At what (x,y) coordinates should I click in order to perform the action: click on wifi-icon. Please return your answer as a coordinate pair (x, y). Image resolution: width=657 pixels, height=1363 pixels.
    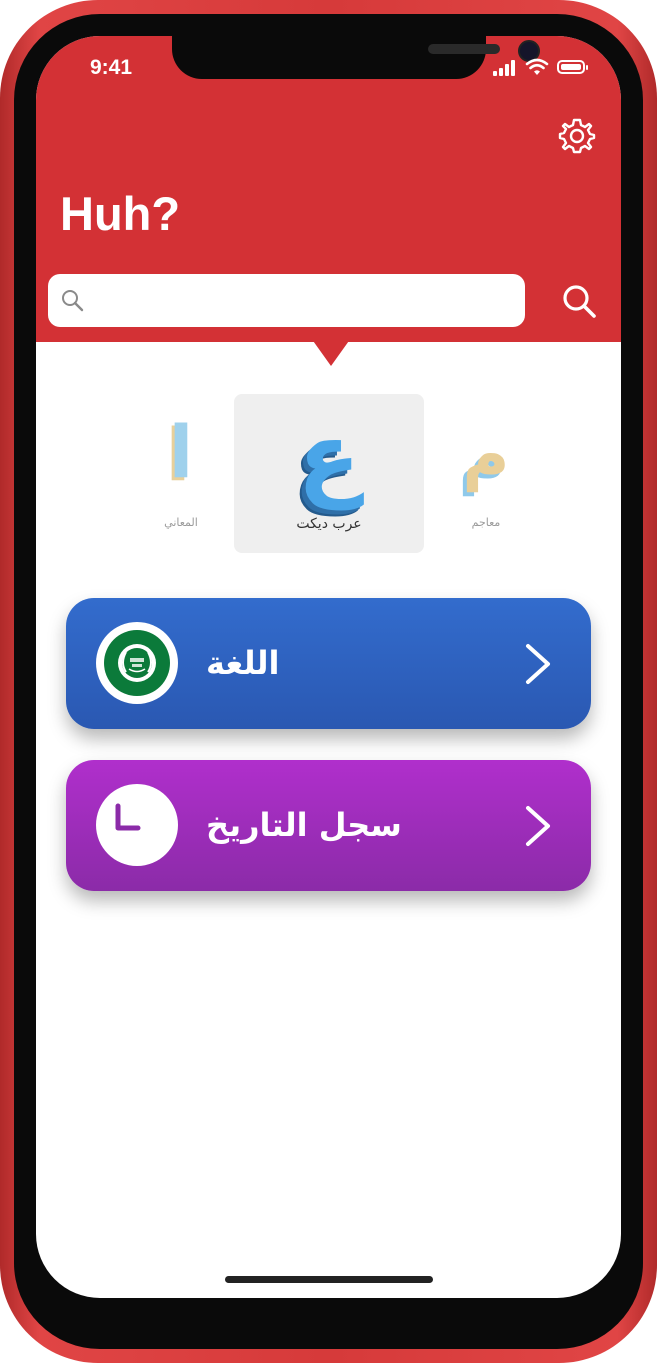
    Looking at the image, I should click on (537, 66).